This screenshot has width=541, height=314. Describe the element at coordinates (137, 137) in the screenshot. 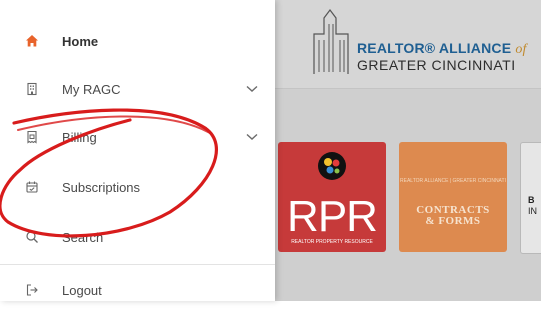

I see `sidebar-item-billing: Billing` at that location.